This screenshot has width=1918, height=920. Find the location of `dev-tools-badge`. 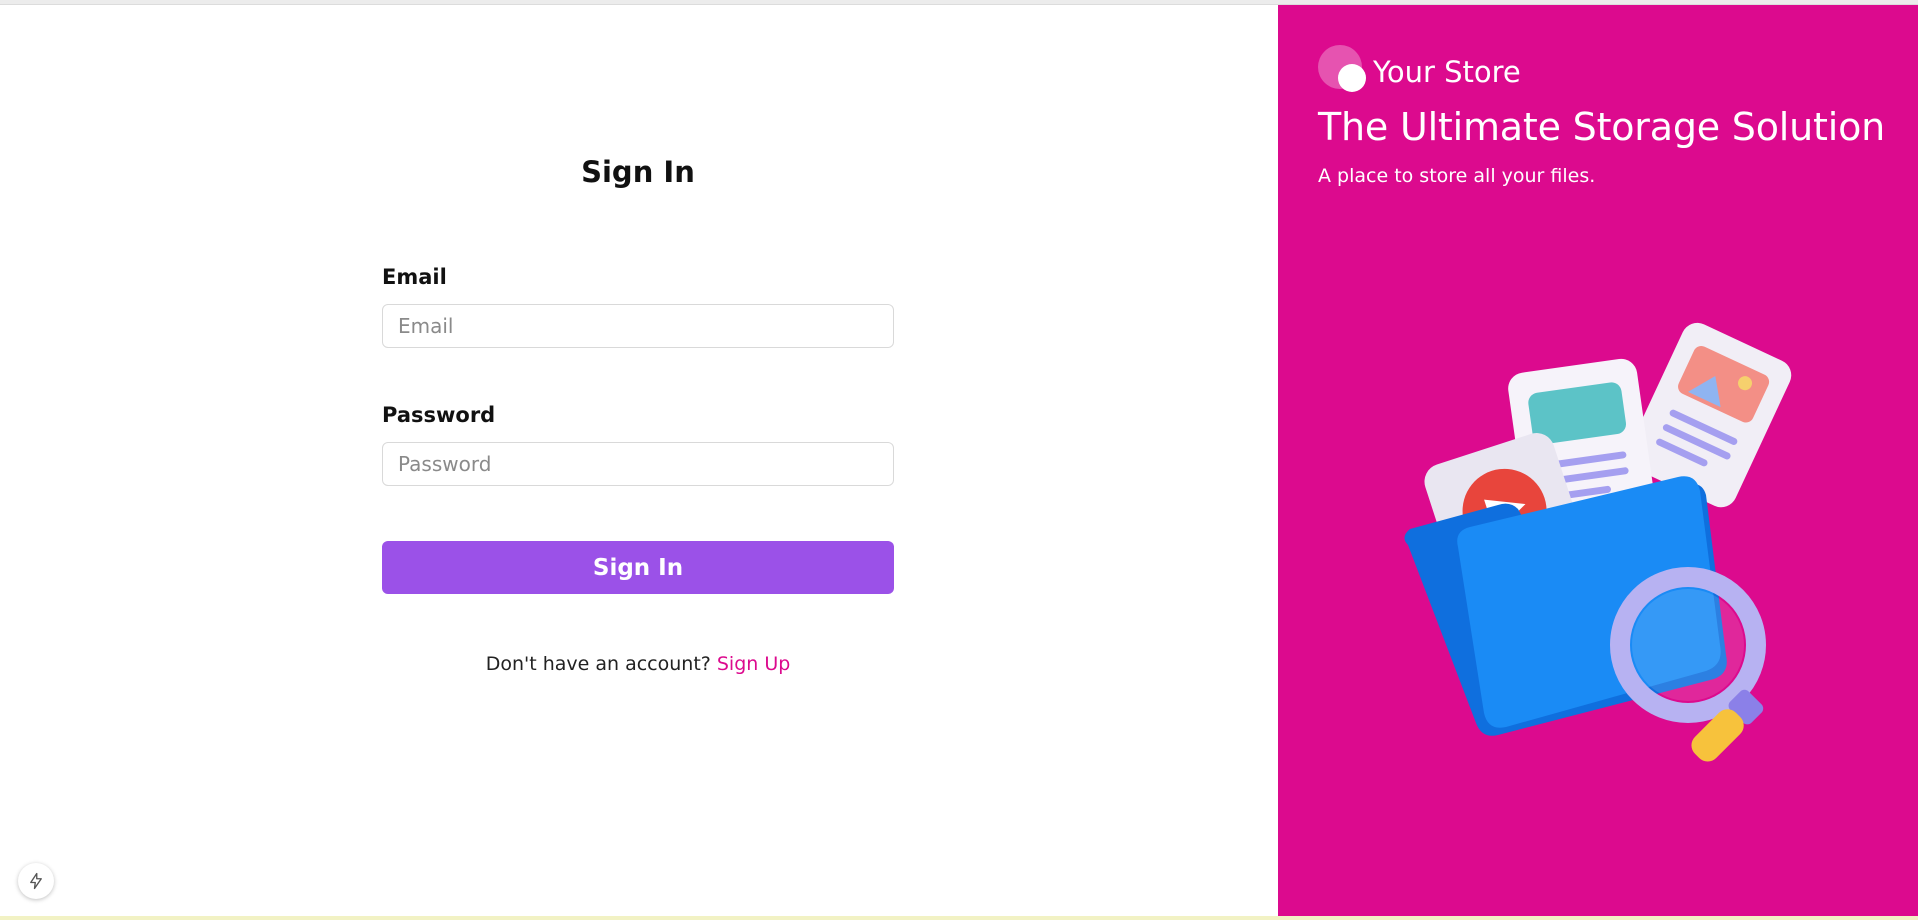

dev-tools-badge is located at coordinates (36, 881).